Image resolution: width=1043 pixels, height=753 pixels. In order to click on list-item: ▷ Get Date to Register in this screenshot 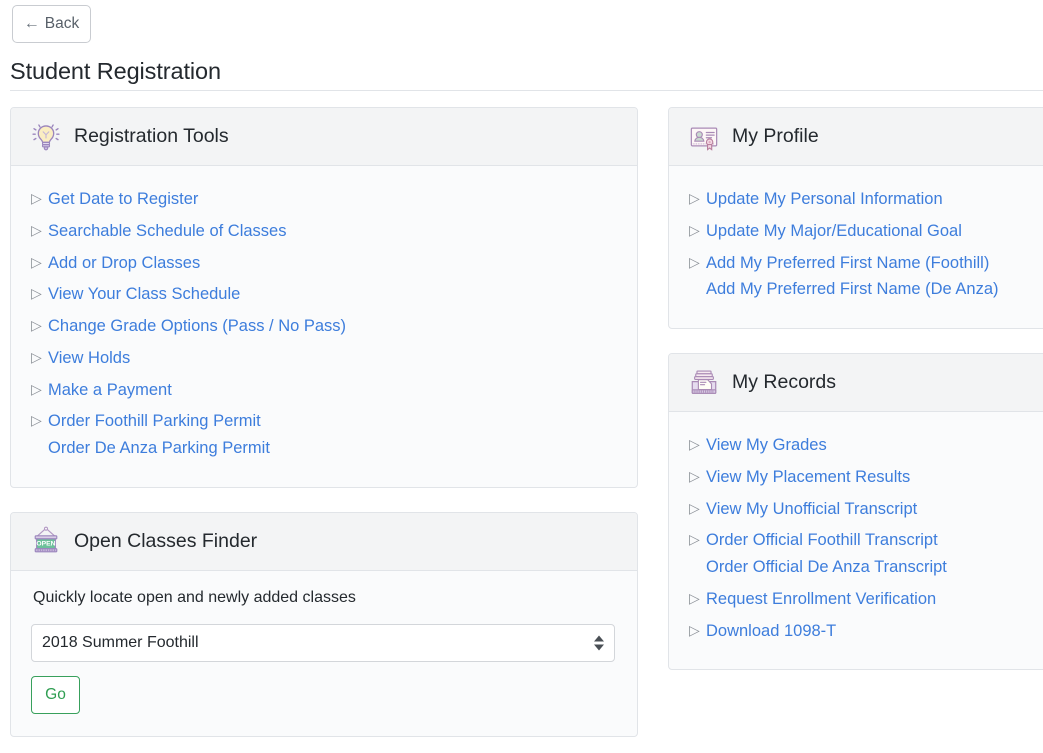, I will do `click(324, 200)`.